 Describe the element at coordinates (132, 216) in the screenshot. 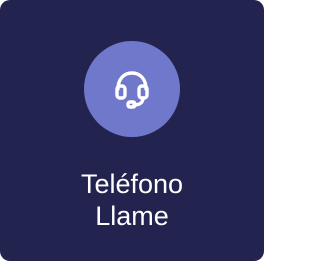

I see `card-subtitle: Llame` at that location.